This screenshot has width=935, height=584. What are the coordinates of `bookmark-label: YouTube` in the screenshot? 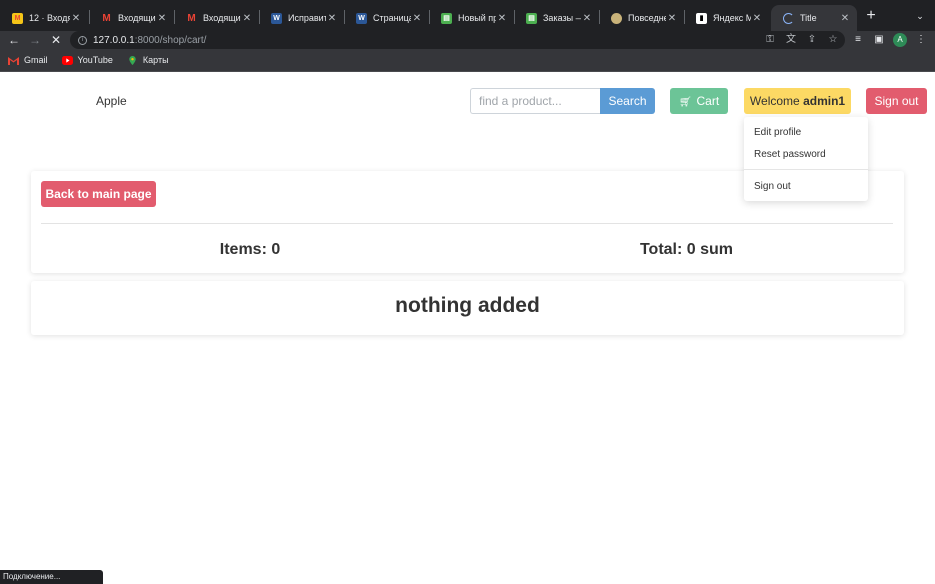 It's located at (95, 60).